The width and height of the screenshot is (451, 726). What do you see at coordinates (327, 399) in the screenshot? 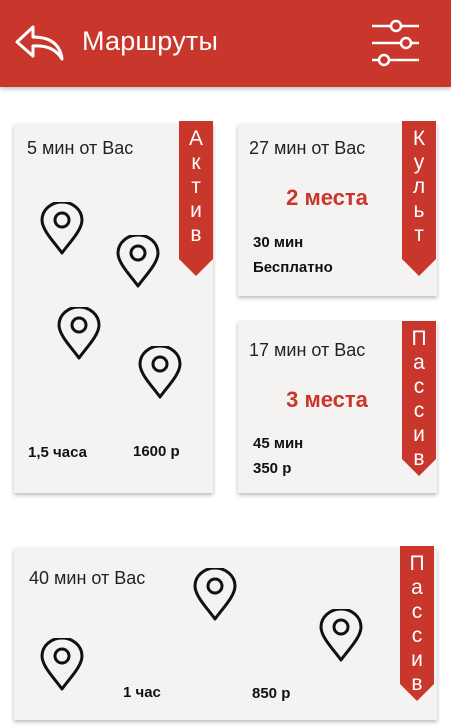
I see `route-places: 3 места` at bounding box center [327, 399].